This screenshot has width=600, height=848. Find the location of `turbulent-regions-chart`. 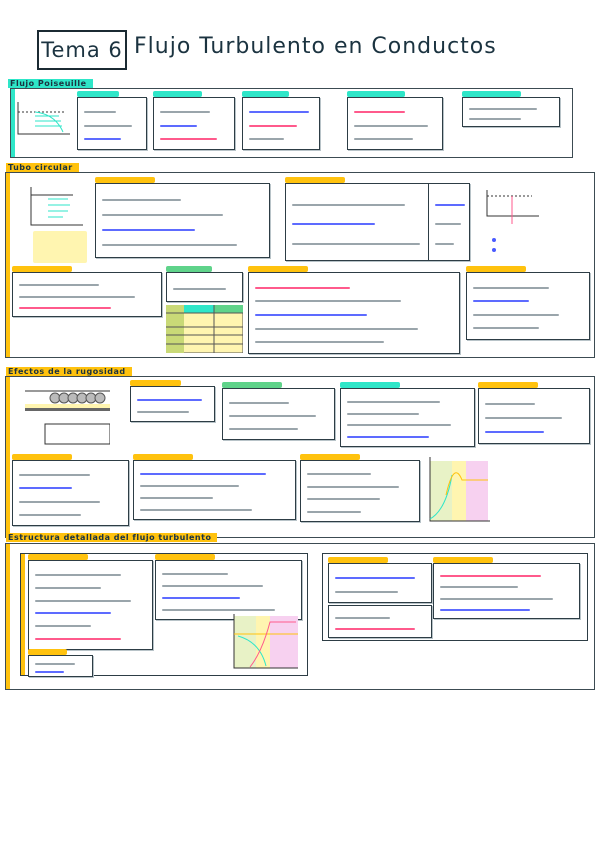

turbulent-regions-chart is located at coordinates (265, 641).